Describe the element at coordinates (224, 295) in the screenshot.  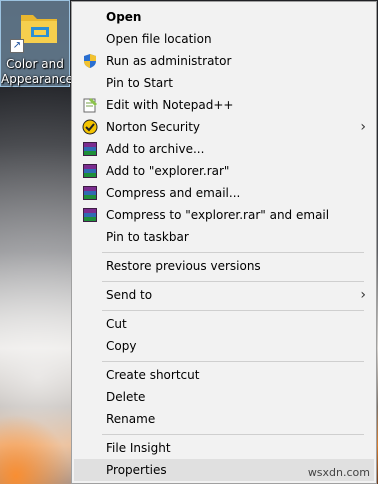
I see `menu-item-send-to: Send to ›` at that location.